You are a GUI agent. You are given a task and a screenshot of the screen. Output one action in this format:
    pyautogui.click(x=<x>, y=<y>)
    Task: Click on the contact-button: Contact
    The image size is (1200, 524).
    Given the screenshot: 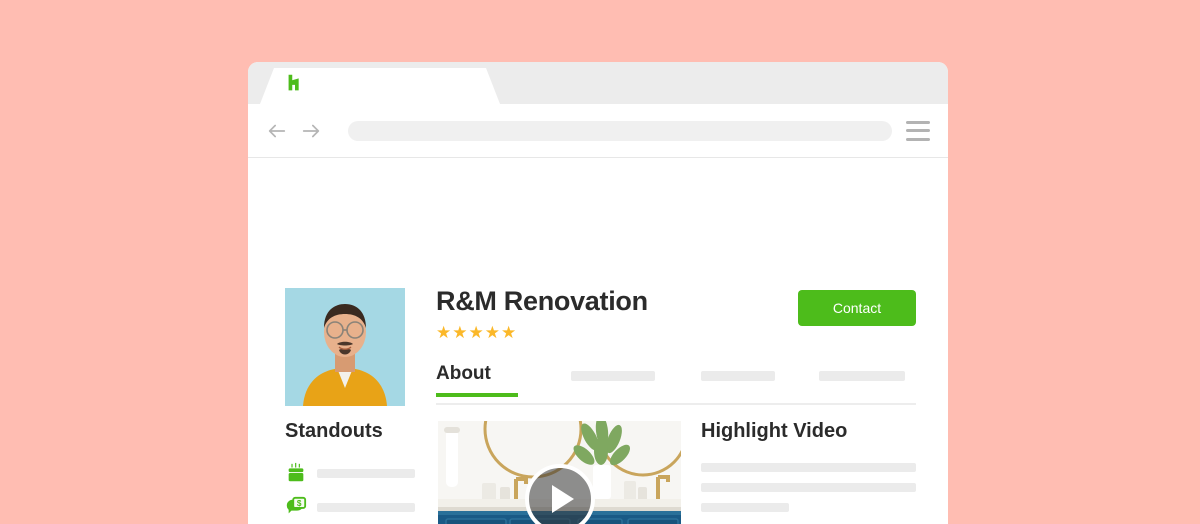 What is the action you would take?
    pyautogui.click(x=857, y=308)
    